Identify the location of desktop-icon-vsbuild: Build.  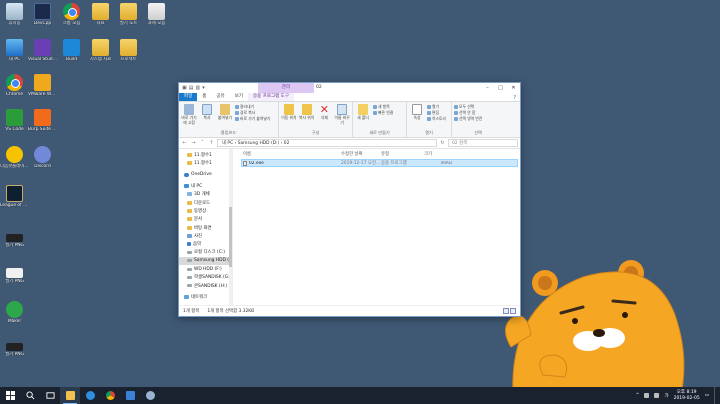
(71, 55).